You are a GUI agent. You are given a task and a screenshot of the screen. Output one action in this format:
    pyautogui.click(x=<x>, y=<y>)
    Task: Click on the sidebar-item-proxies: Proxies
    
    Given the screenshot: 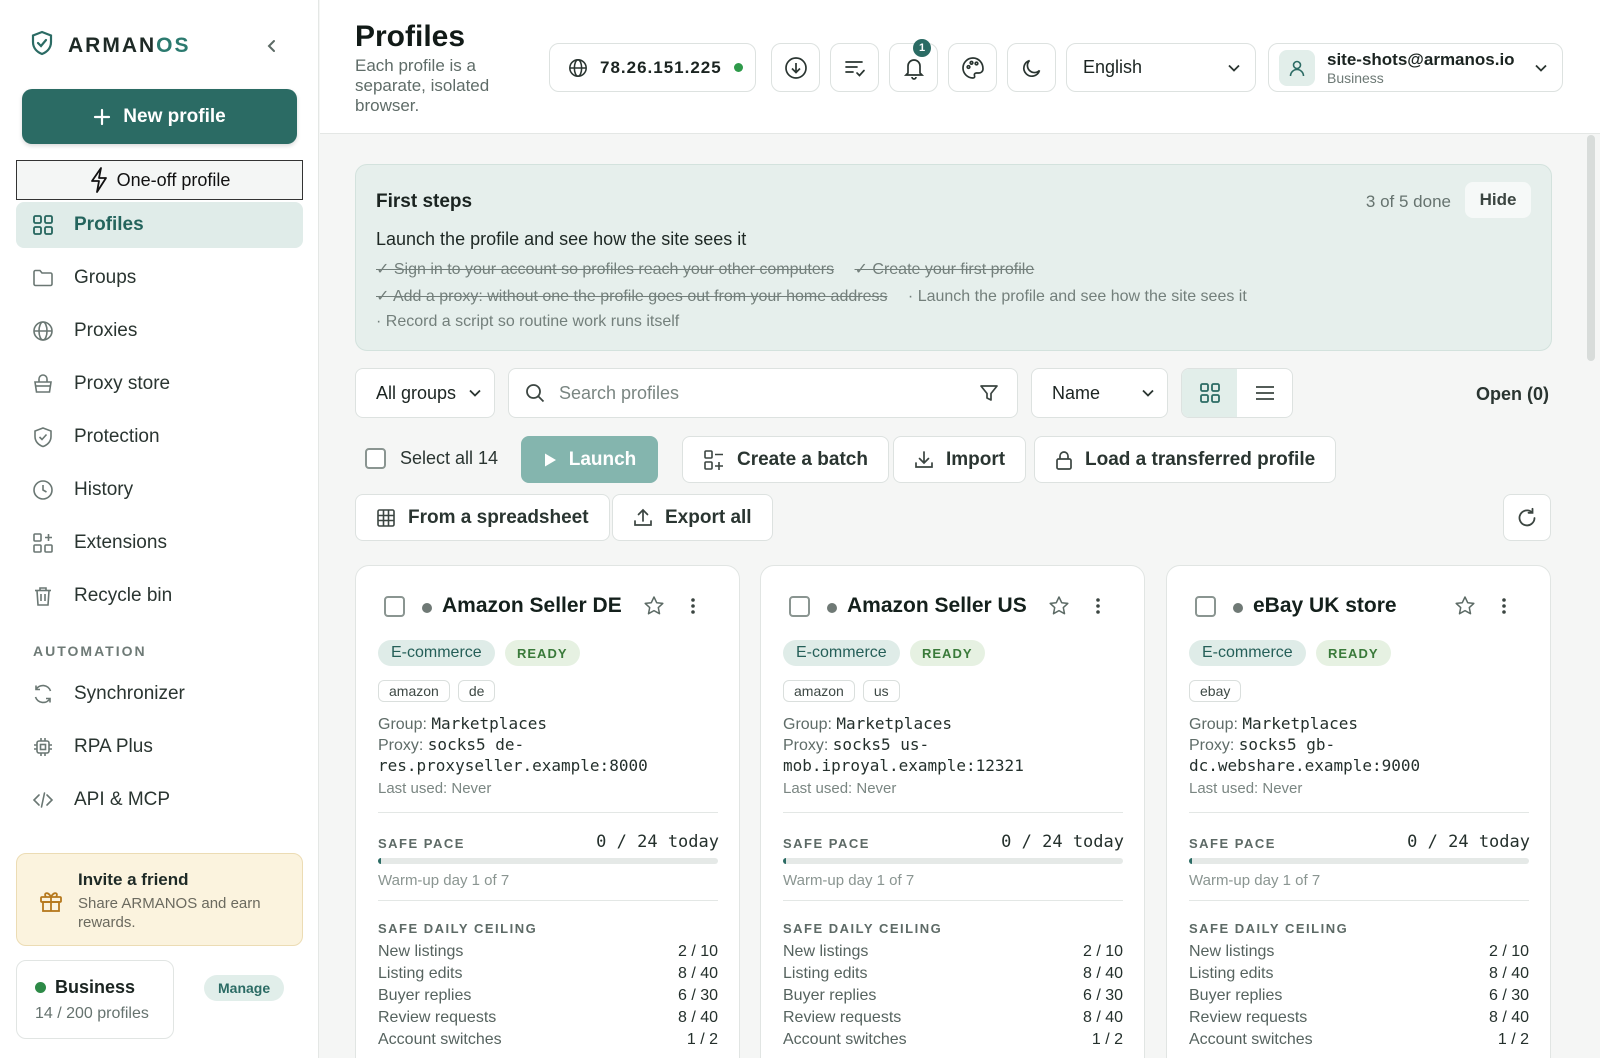 What is the action you would take?
    pyautogui.click(x=159, y=331)
    